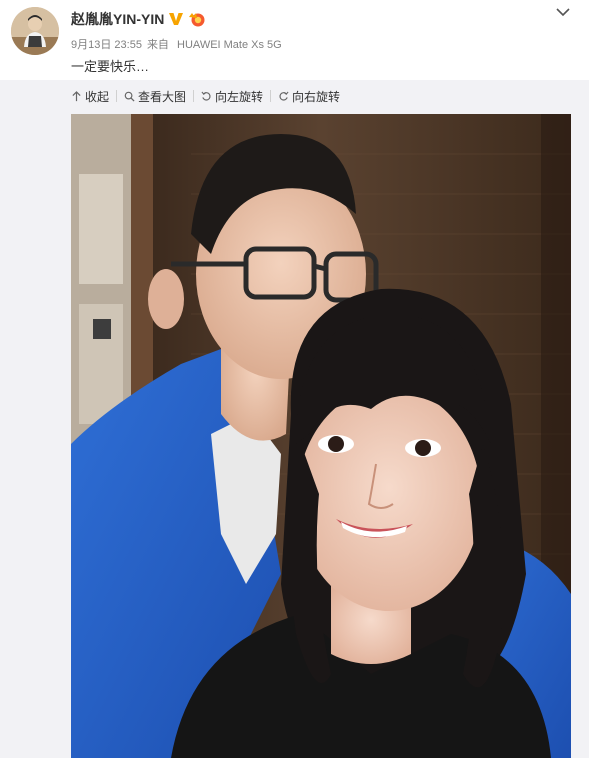 The height and width of the screenshot is (758, 589). What do you see at coordinates (76, 95) in the screenshot?
I see `arrow-up-icon` at bounding box center [76, 95].